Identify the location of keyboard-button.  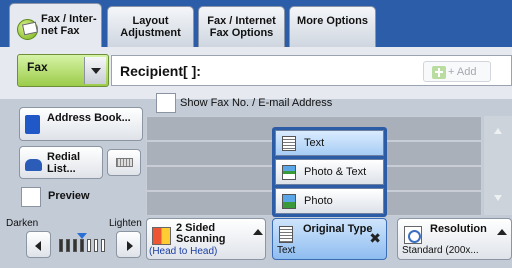
(124, 162).